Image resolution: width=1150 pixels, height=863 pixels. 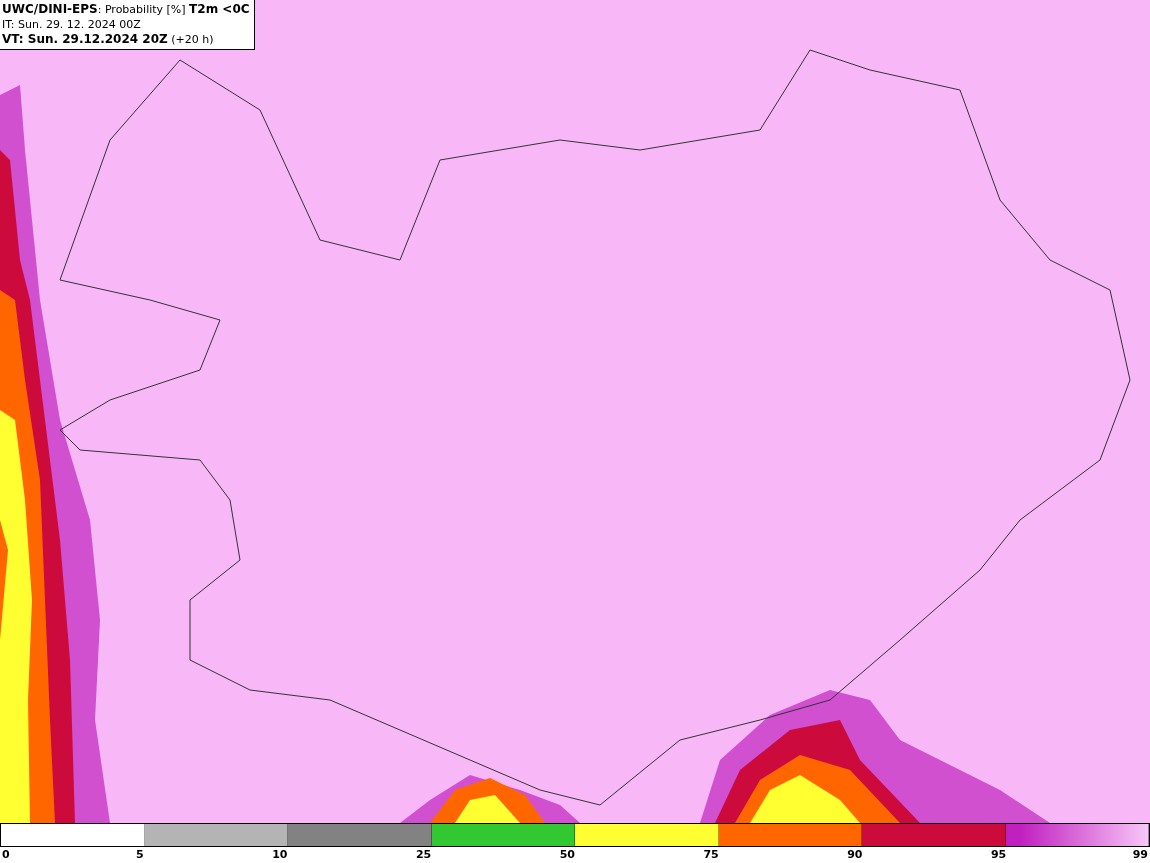 I want to click on info-line: VT: Sun. 29.12.2024 20Z (+20 h), so click(x=108, y=39).